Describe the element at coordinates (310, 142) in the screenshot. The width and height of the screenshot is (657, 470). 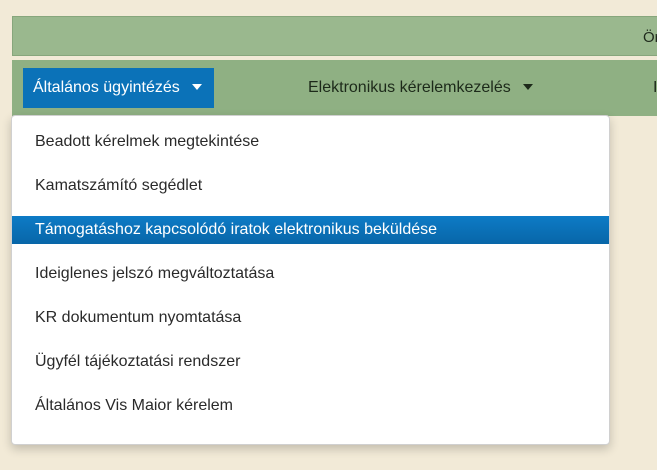
I see `menu-item-beadott-kerelmek: Beadott kérelmek megtekintése` at that location.